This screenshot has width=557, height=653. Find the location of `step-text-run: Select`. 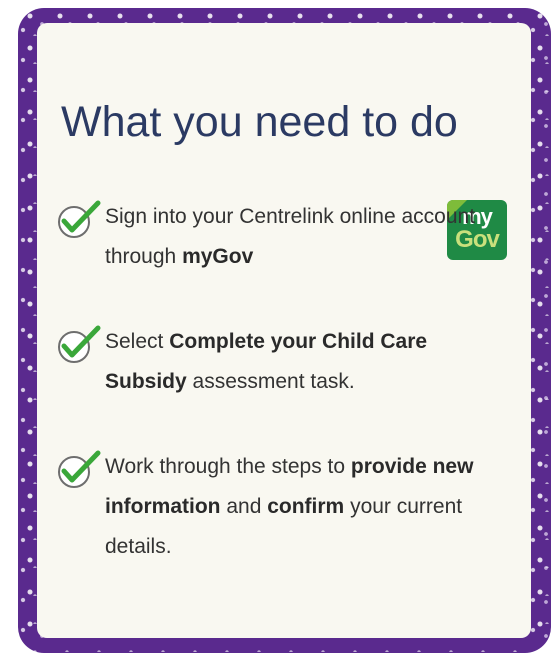

step-text-run: Select is located at coordinates (137, 341).